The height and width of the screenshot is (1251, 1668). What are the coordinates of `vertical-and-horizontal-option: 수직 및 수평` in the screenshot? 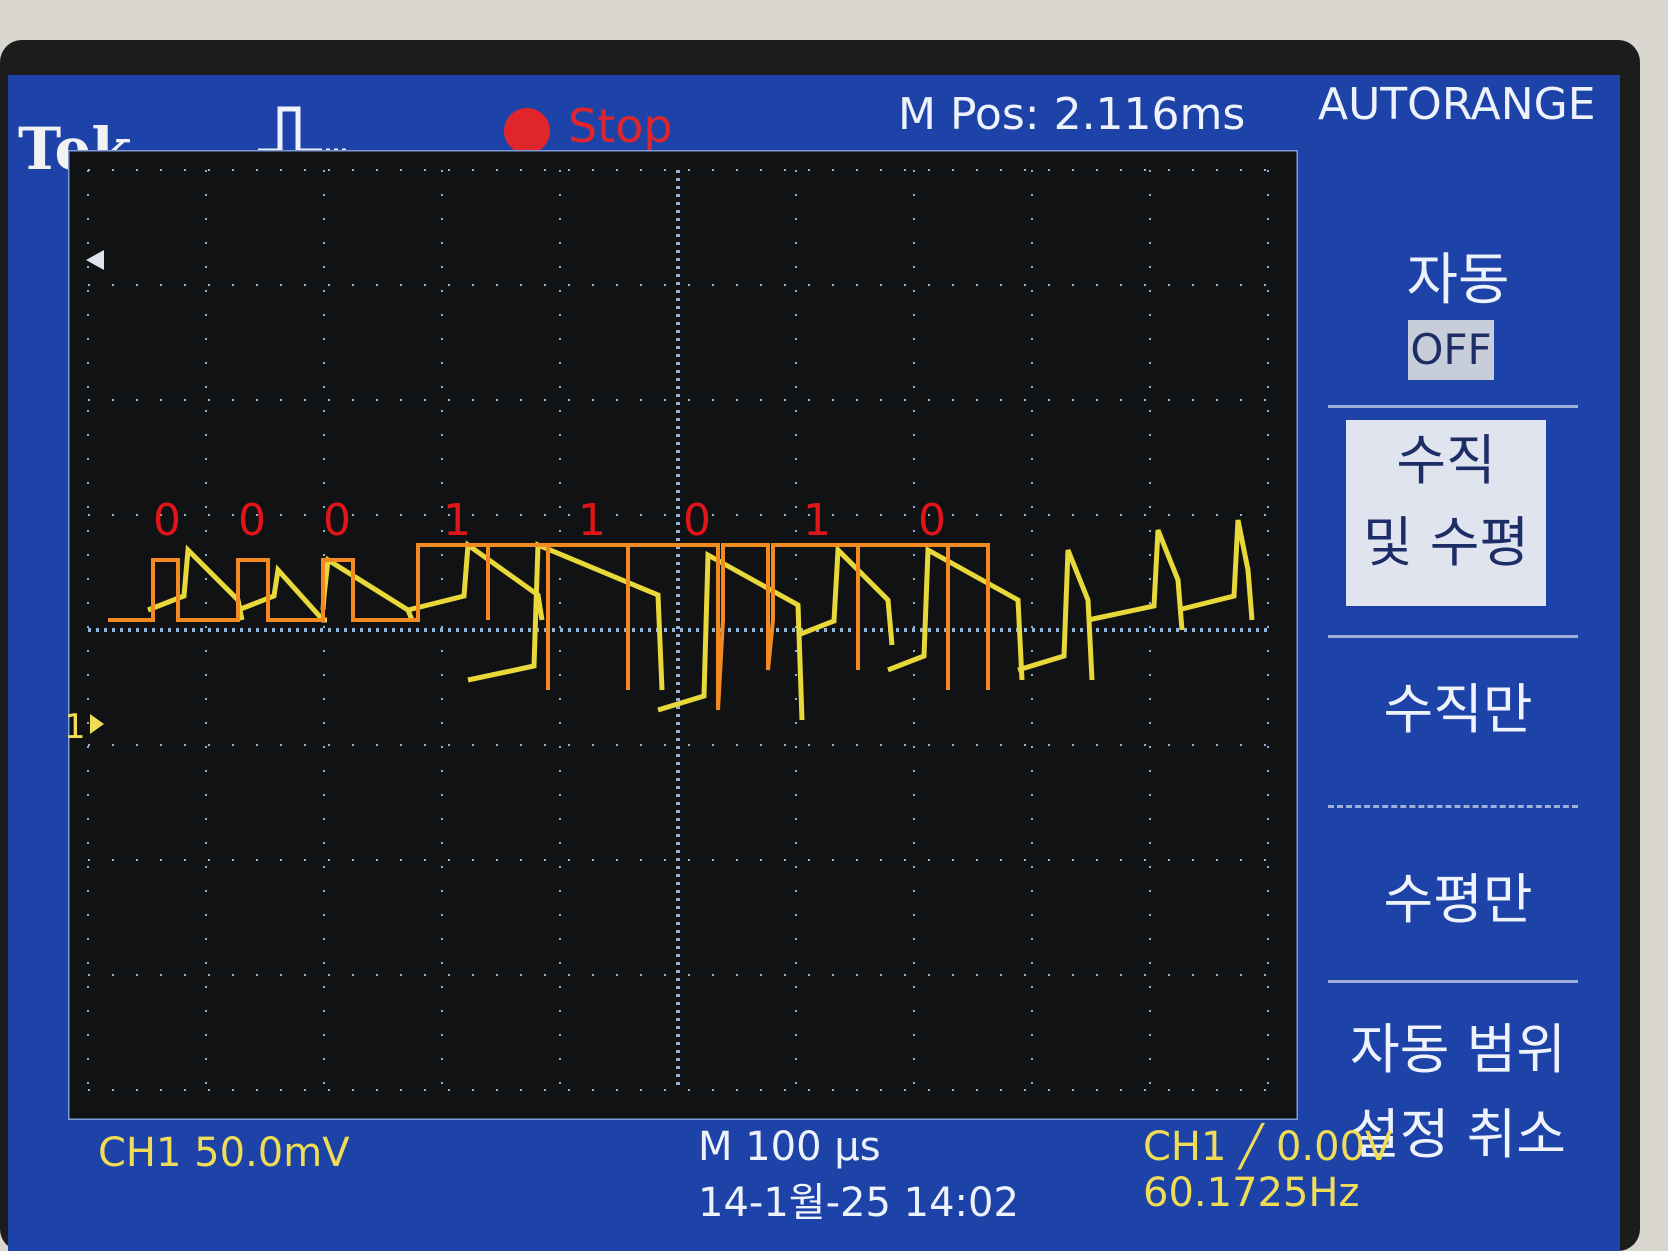 It's located at (1446, 513).